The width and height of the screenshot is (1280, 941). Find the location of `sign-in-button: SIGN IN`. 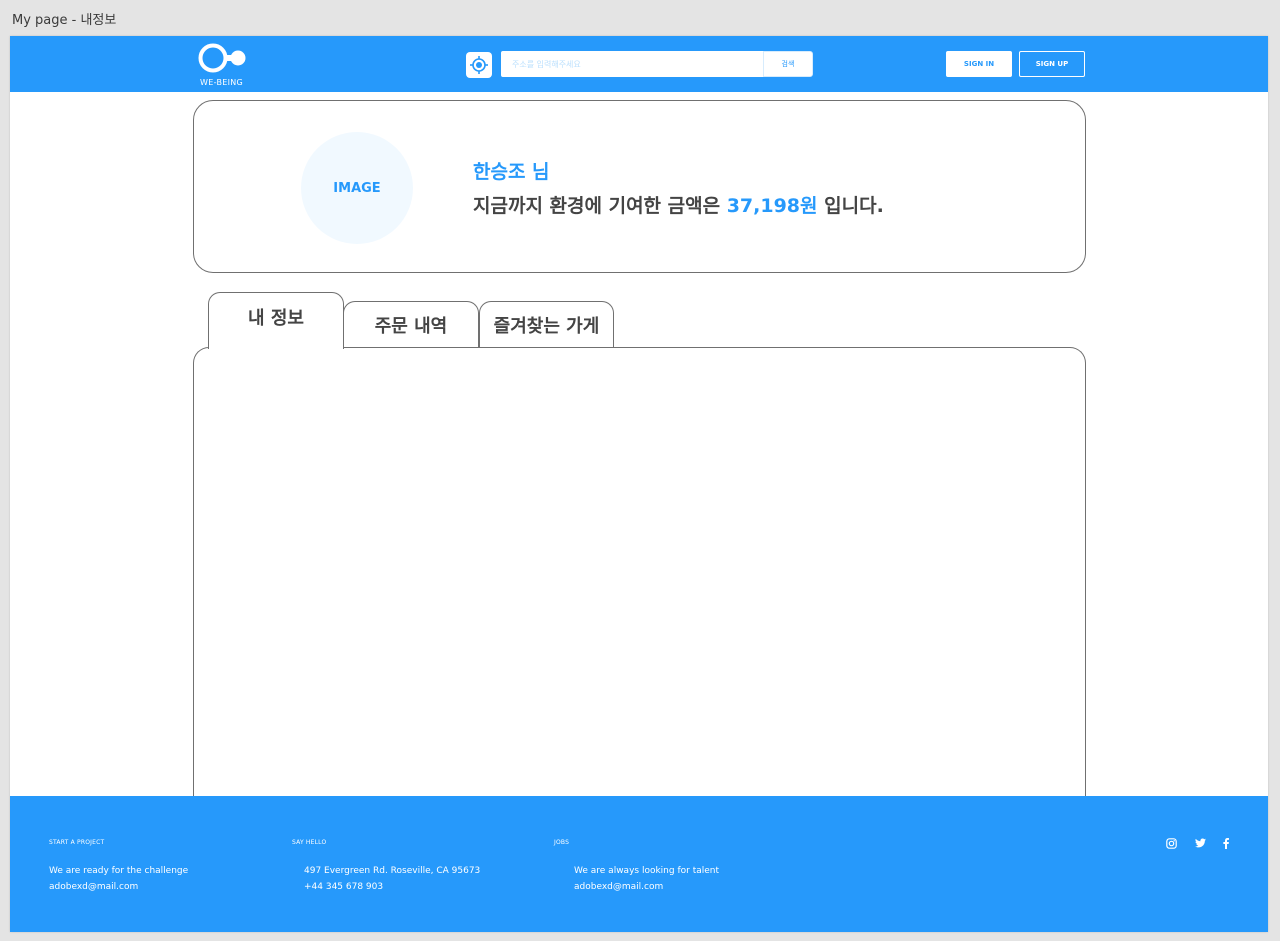

sign-in-button: SIGN IN is located at coordinates (979, 64).